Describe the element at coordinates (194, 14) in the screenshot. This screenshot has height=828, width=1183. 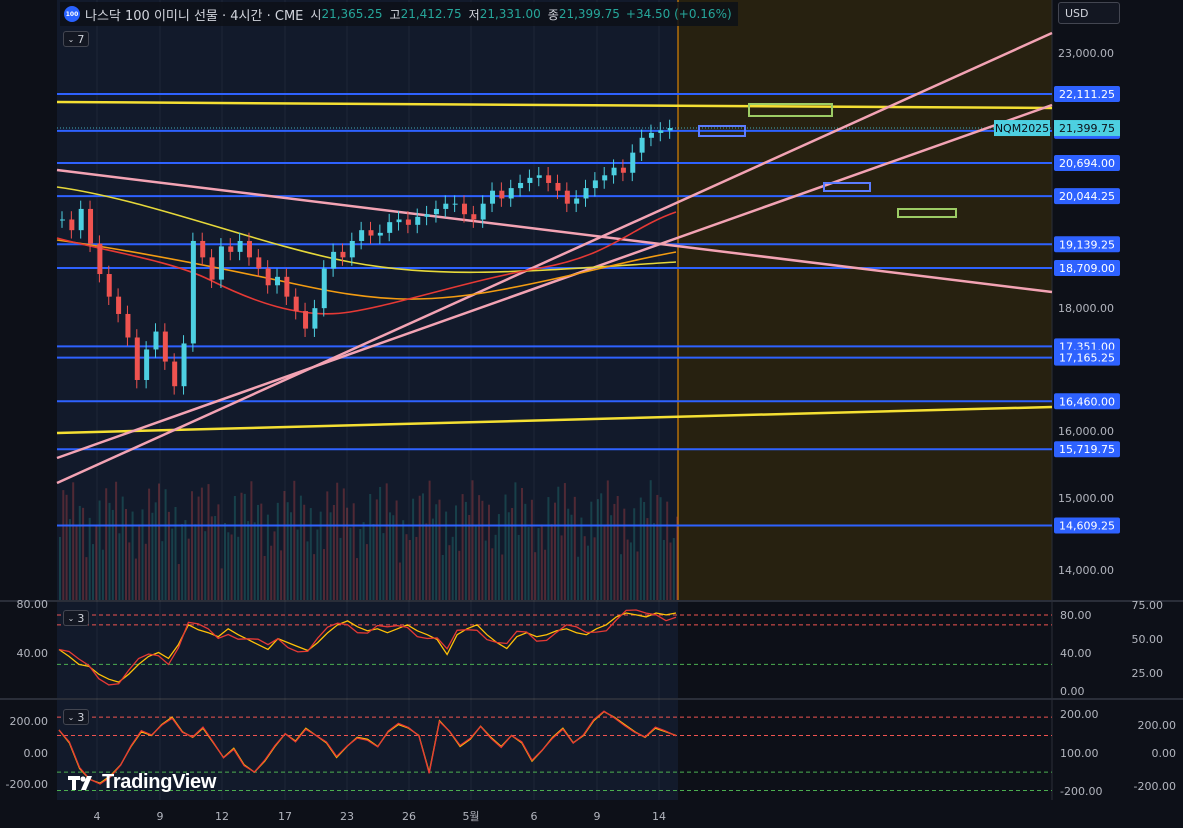
I see `symbol-title: 나스닥 100 이미니 선물 · 4시간 · CME` at that location.